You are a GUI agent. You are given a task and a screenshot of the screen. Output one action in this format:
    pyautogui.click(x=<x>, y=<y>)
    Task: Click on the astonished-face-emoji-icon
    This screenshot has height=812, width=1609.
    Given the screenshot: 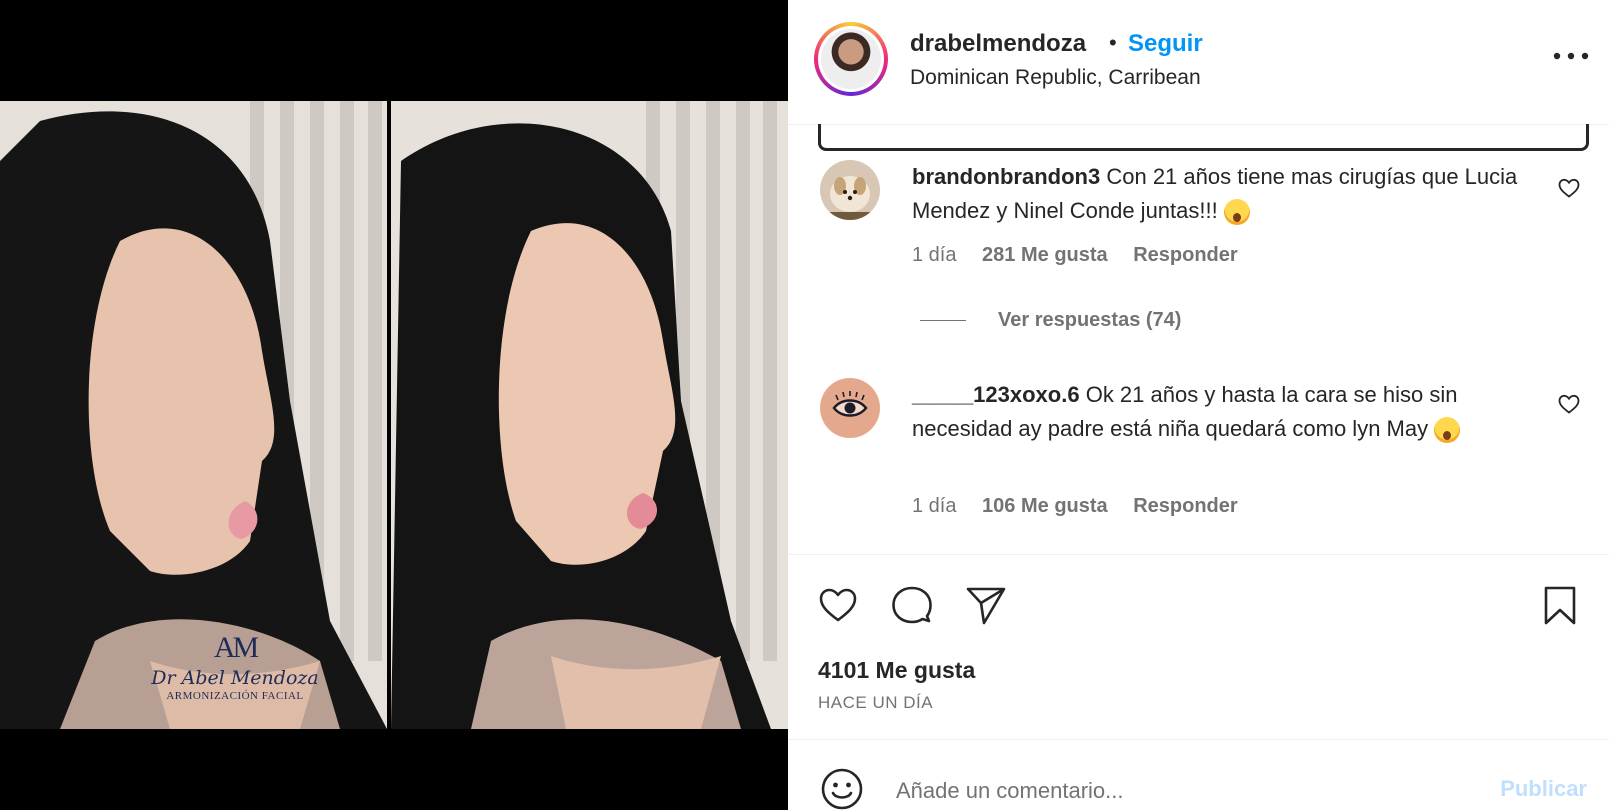 What is the action you would take?
    pyautogui.click(x=1236, y=212)
    